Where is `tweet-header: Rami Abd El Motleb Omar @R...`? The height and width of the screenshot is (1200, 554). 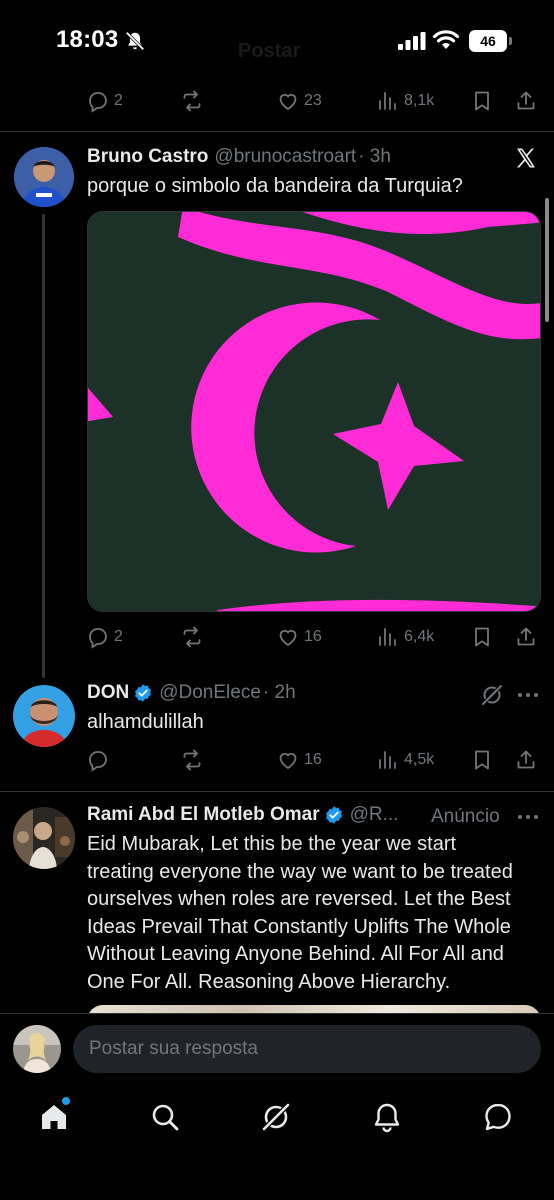
tweet-header: Rami Abd El Motleb Omar @R... is located at coordinates (242, 815).